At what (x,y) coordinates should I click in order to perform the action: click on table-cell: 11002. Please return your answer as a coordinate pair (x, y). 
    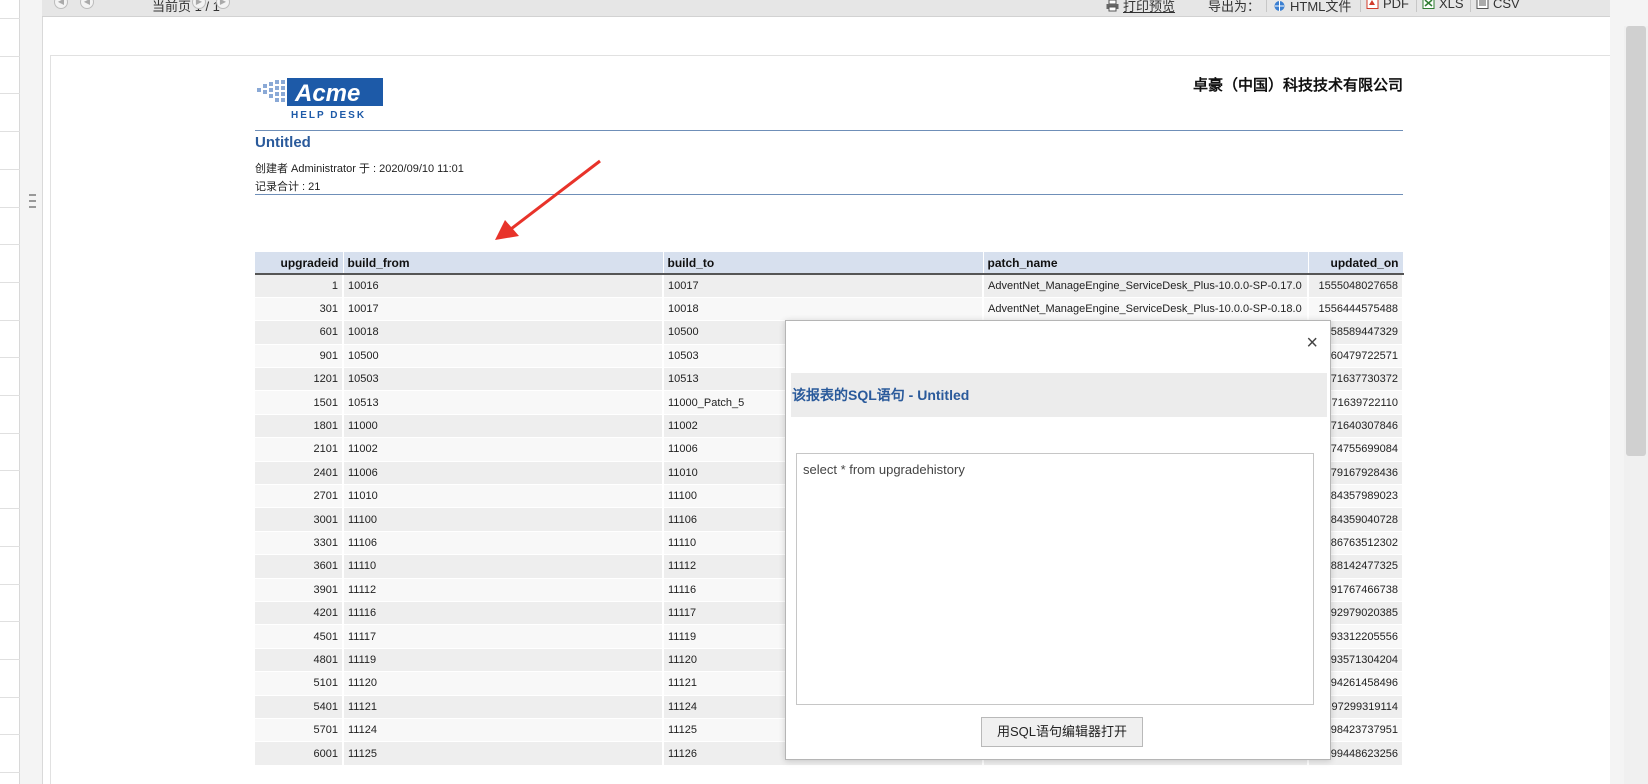
    Looking at the image, I should click on (503, 449).